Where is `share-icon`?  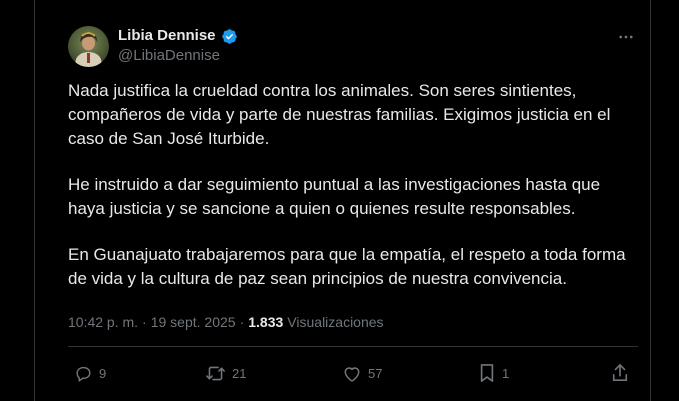
share-icon is located at coordinates (620, 373).